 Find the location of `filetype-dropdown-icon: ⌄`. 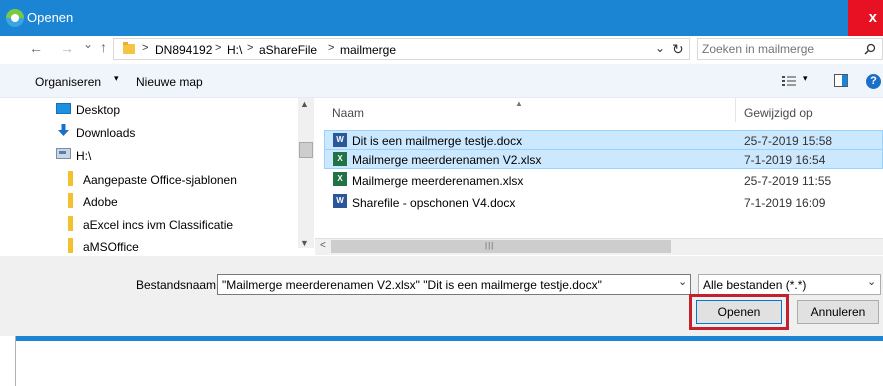

filetype-dropdown-icon: ⌄ is located at coordinates (871, 281).